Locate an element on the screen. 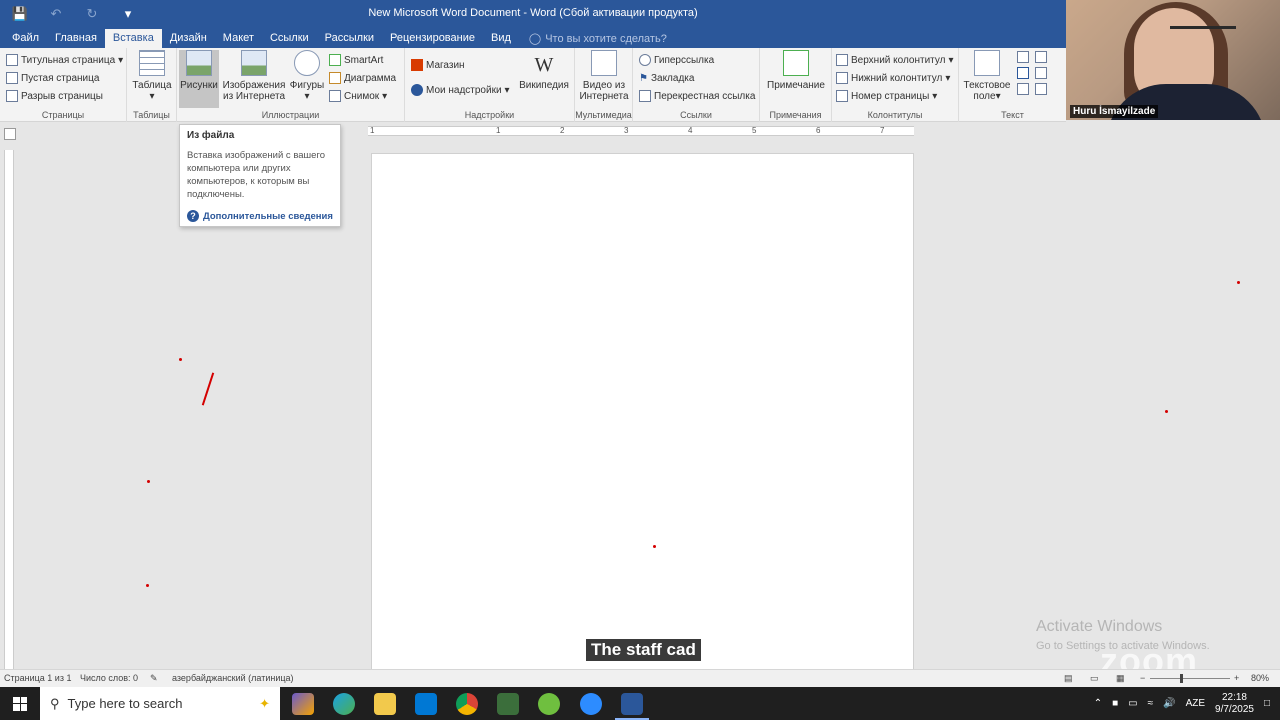 Image resolution: width=1280 pixels, height=720 pixels. shapes-button: Фигуры ▾ is located at coordinates (307, 76).